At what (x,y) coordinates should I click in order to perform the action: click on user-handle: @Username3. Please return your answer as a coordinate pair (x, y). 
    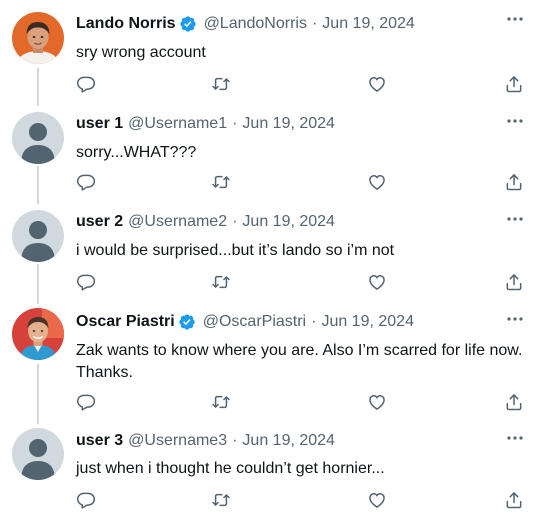
    Looking at the image, I should click on (177, 441).